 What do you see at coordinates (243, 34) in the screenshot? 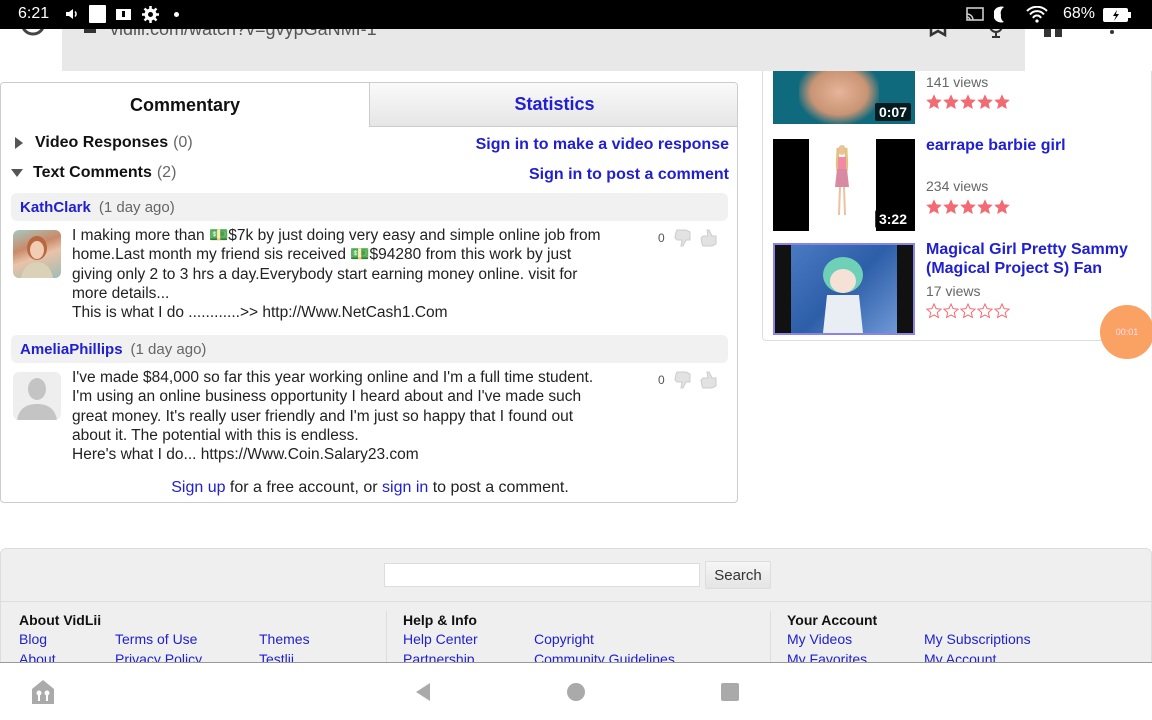
I see `url-text: vidlii.com/watch?v=gvypGaNMI-1` at bounding box center [243, 34].